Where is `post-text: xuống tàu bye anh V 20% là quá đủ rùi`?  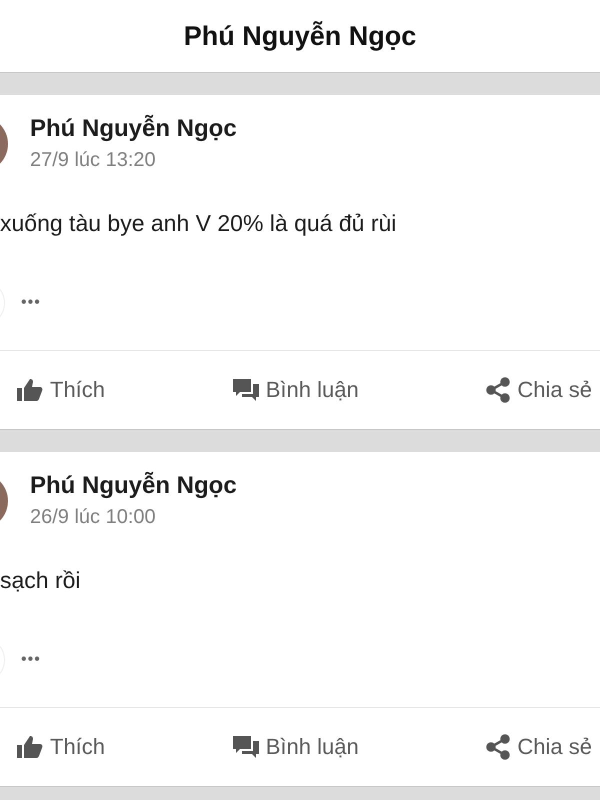 post-text: xuống tàu bye anh V 20% là quá đủ rùi is located at coordinates (199, 223).